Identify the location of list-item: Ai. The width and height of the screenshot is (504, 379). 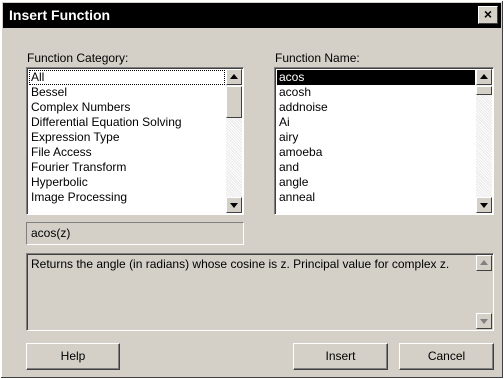
(376, 122).